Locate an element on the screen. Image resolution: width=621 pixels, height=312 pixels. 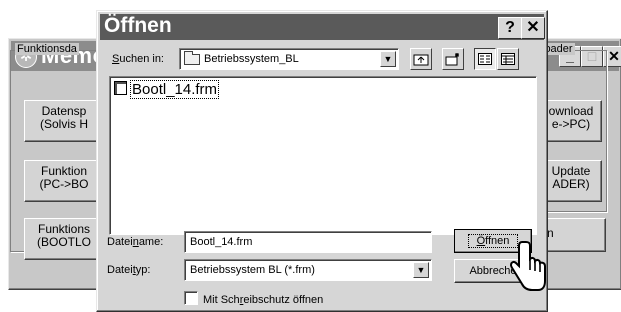
filename-label: Dateiname: is located at coordinates (135, 242).